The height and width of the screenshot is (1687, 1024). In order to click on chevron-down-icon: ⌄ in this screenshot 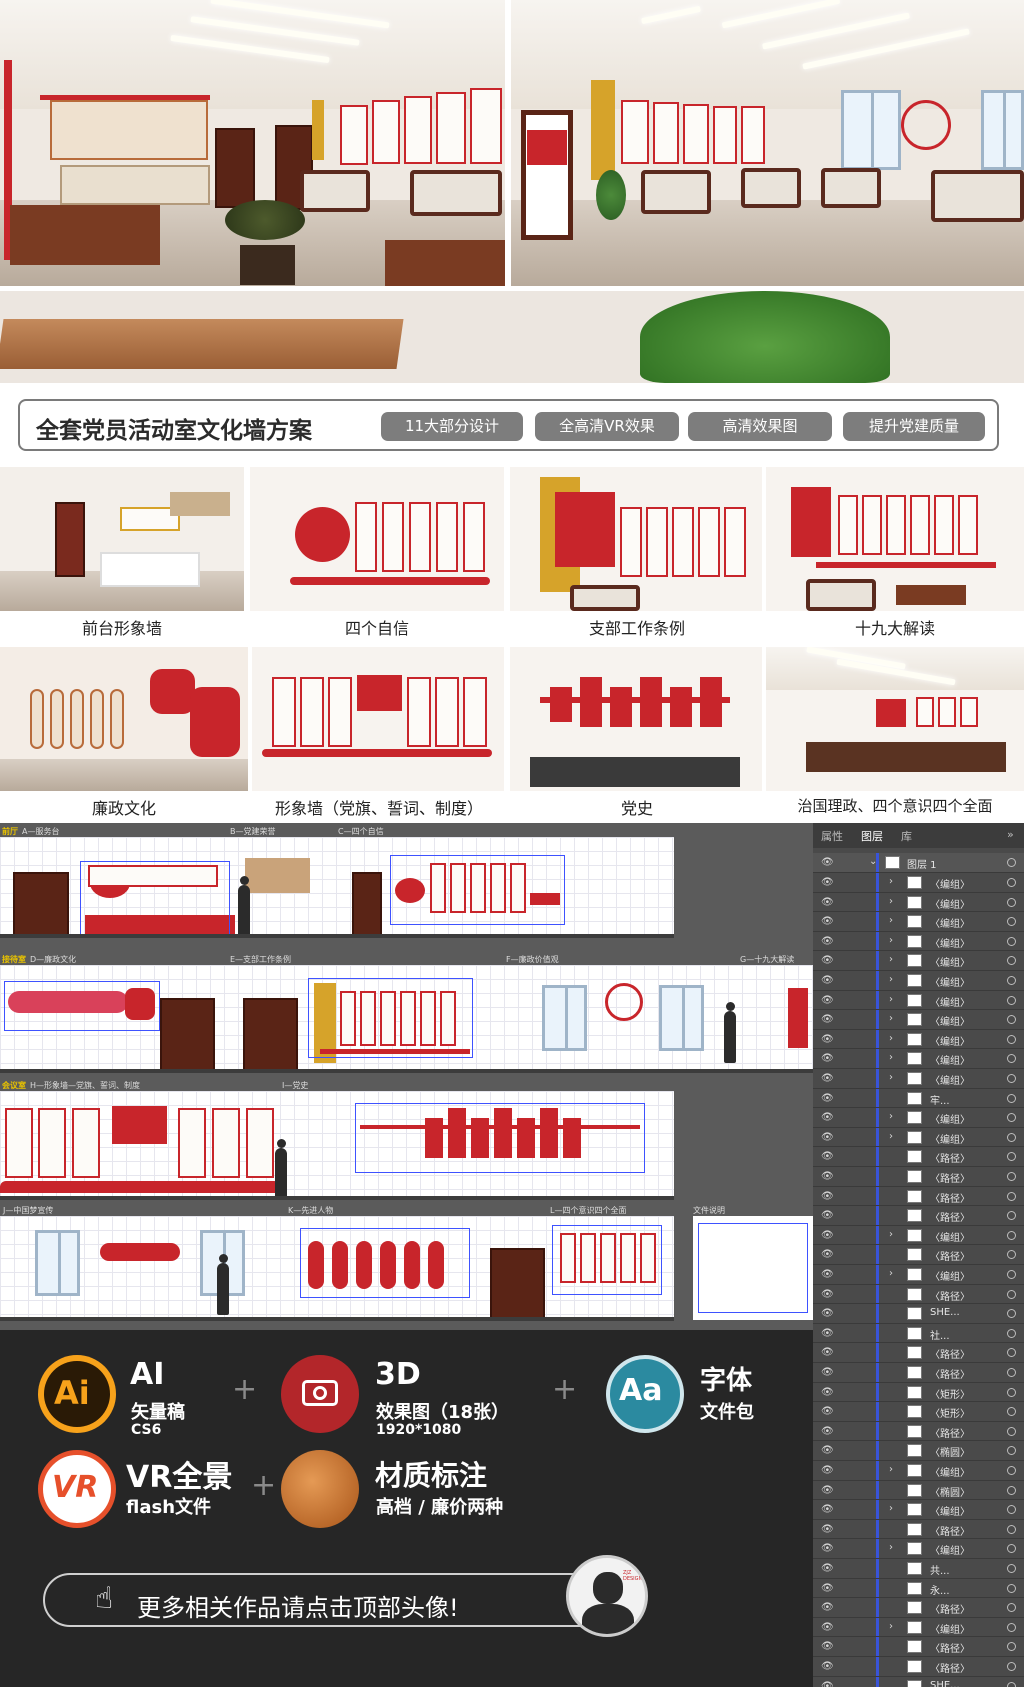, I will do `click(873, 861)`.